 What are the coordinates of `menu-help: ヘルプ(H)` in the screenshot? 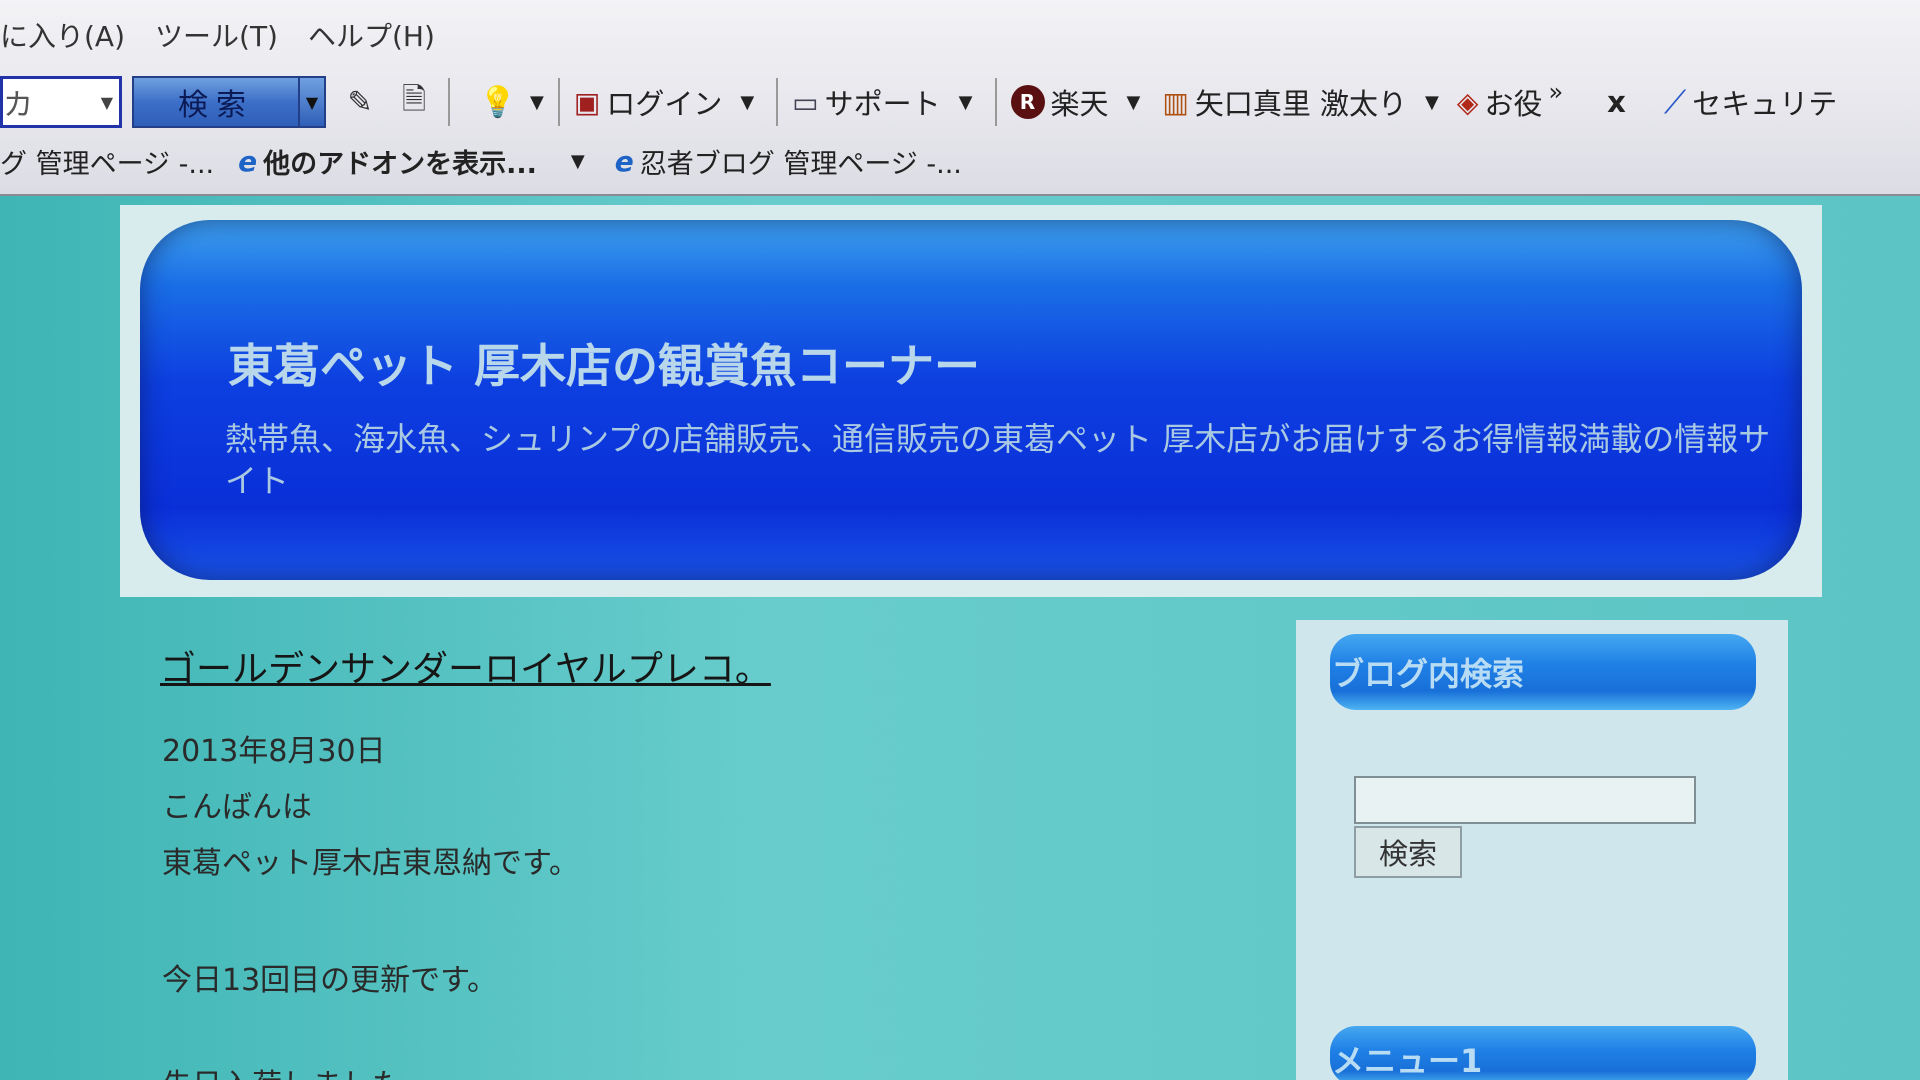 It's located at (371, 35).